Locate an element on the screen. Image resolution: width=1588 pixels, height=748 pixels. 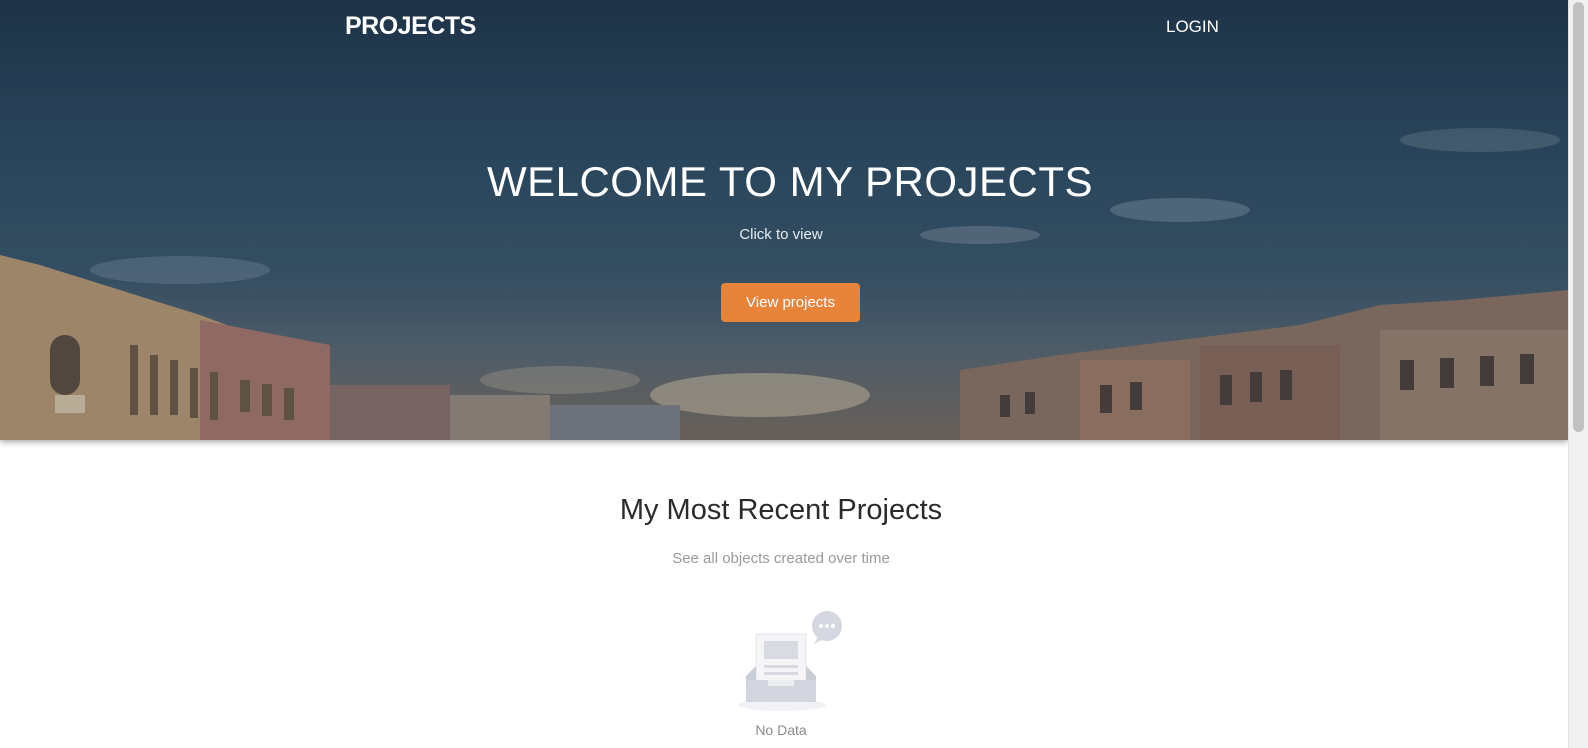
section-title: My Most Recent Projects is located at coordinates (781, 510).